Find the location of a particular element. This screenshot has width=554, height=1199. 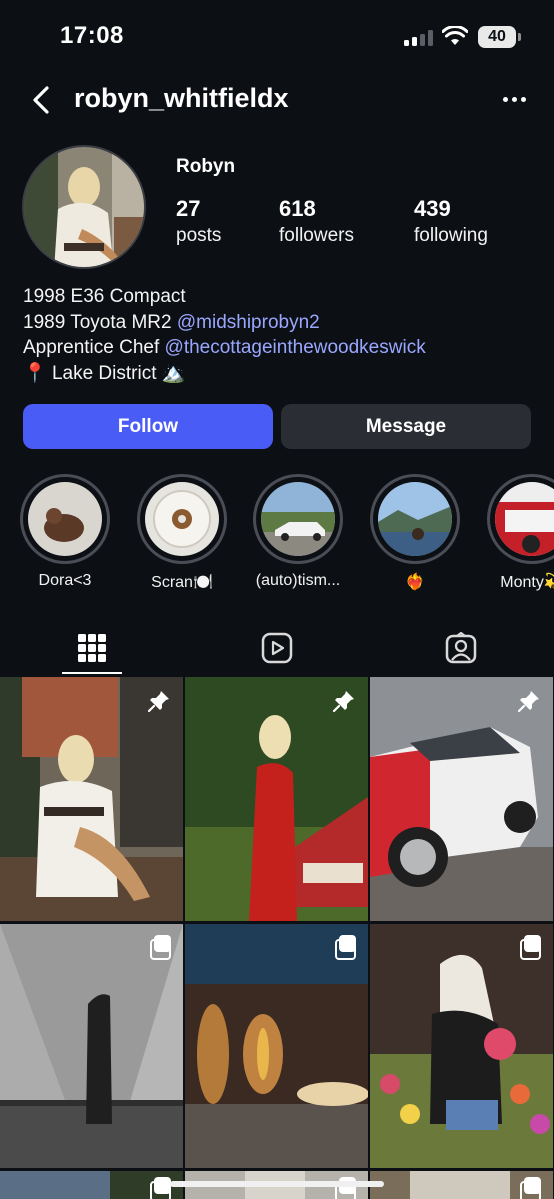

profile-header: robyn_whitfieldx is located at coordinates (277, 100).